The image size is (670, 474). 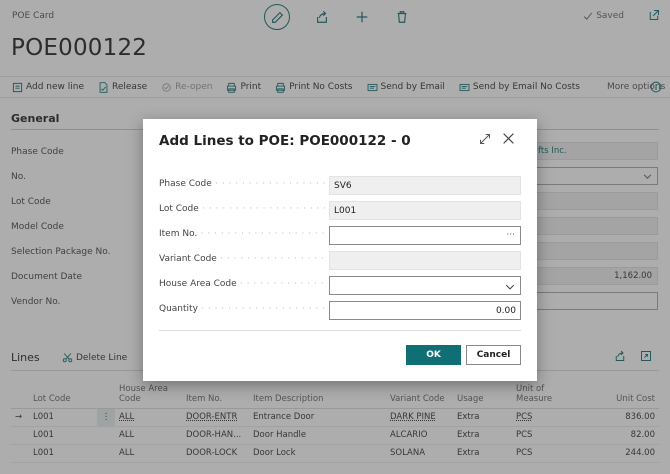 What do you see at coordinates (185, 184) in the screenshot?
I see `phase-code-label-text: Phase Code` at bounding box center [185, 184].